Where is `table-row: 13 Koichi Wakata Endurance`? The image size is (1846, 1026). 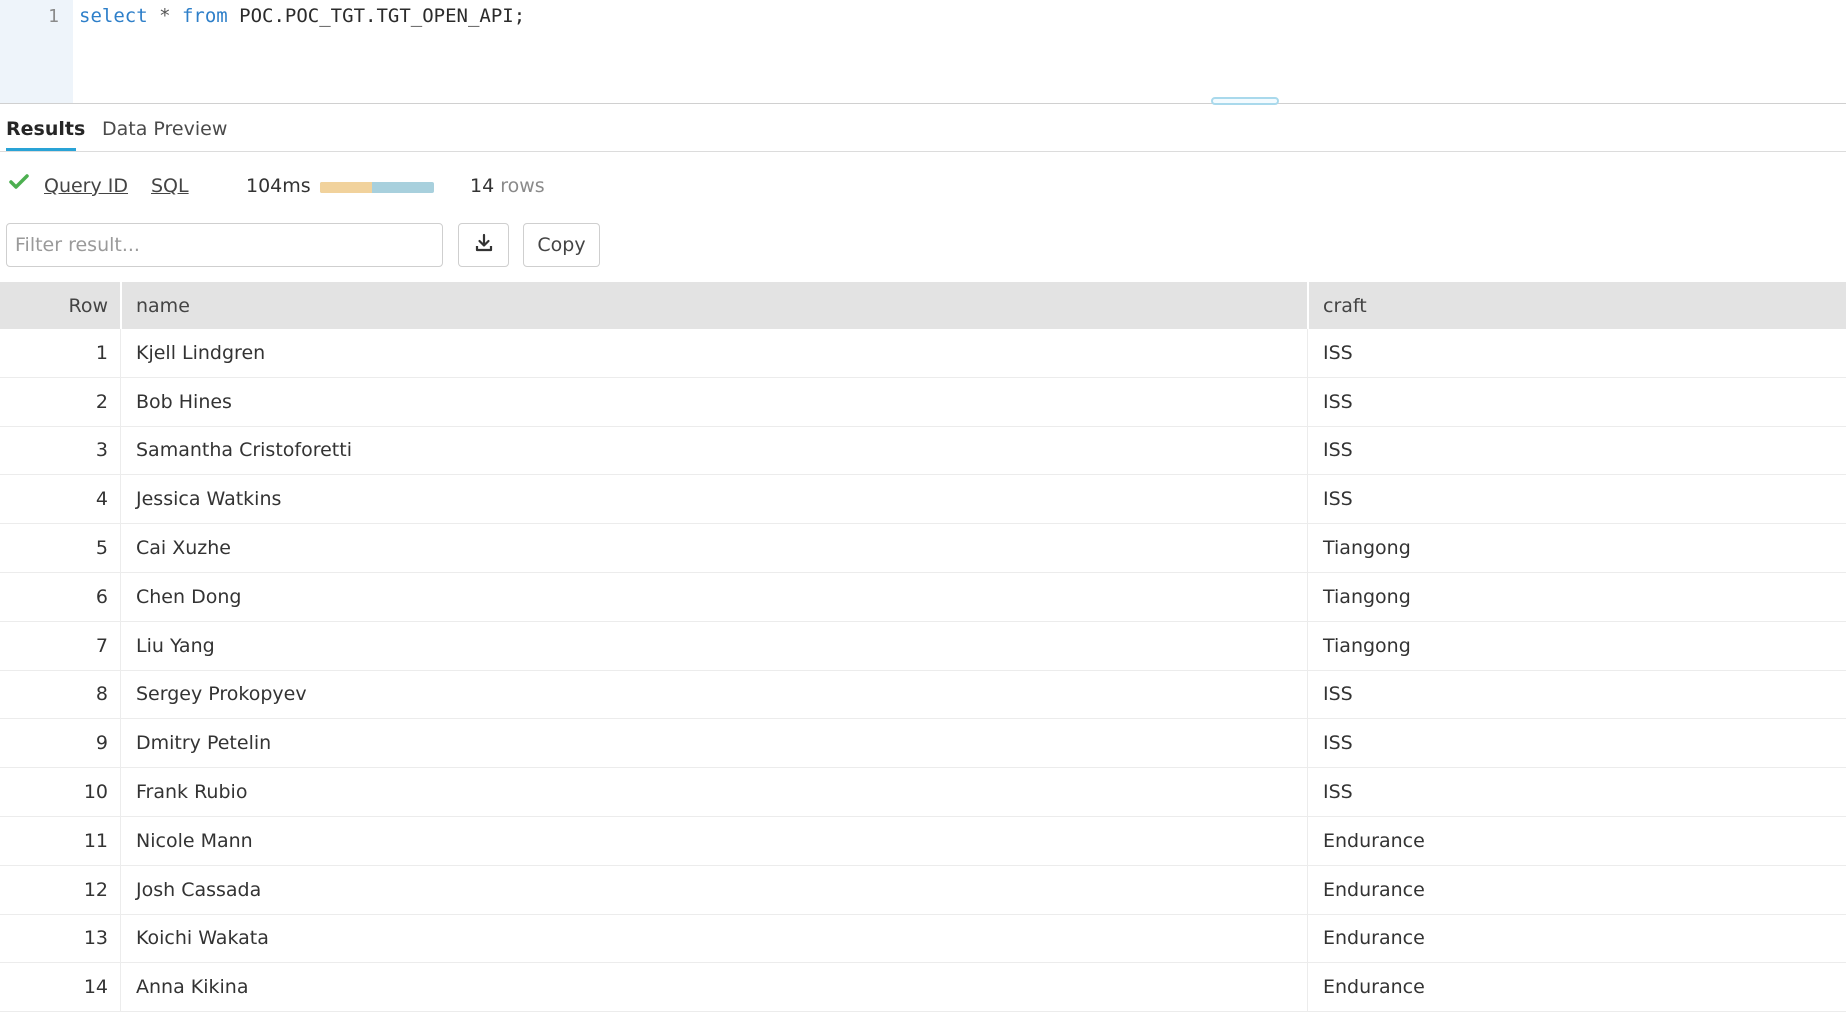
table-row: 13 Koichi Wakata Endurance is located at coordinates (923, 939).